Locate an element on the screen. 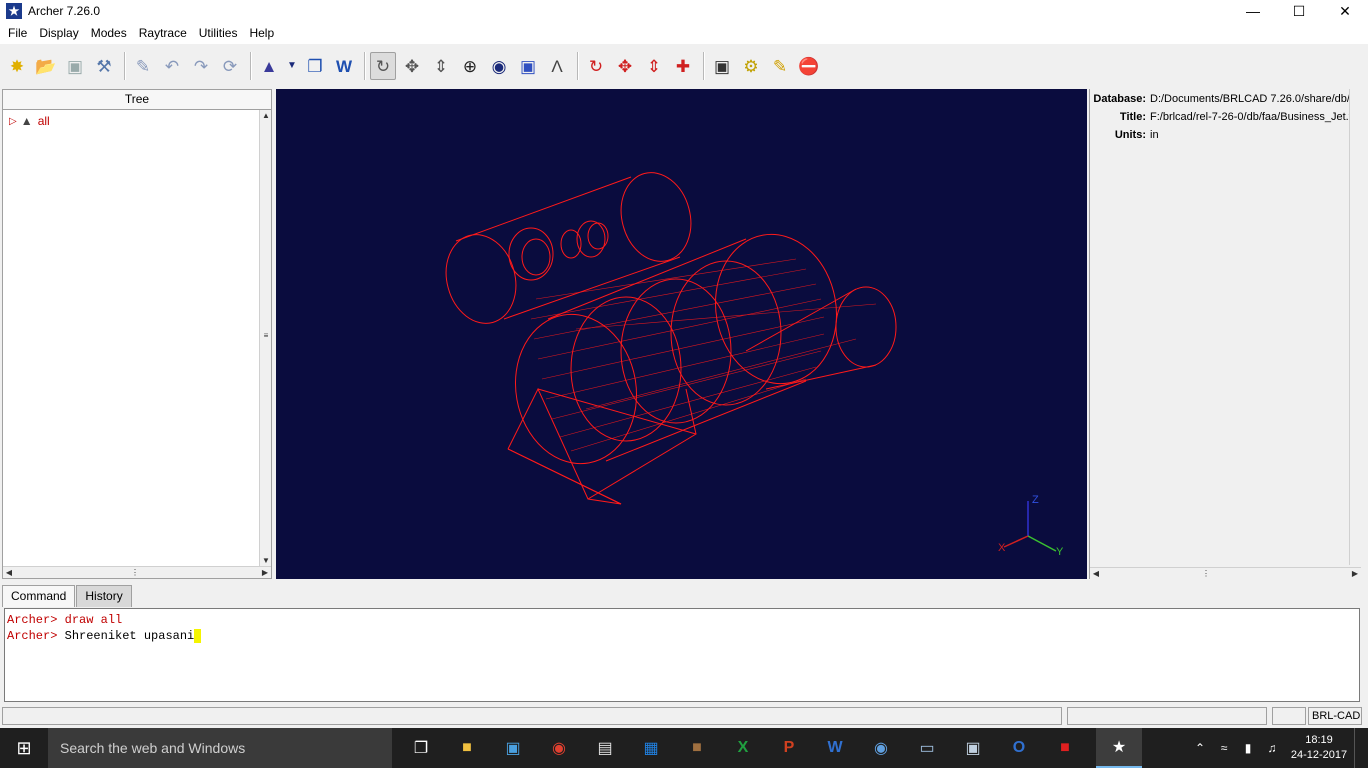  w-button: W is located at coordinates (344, 66).